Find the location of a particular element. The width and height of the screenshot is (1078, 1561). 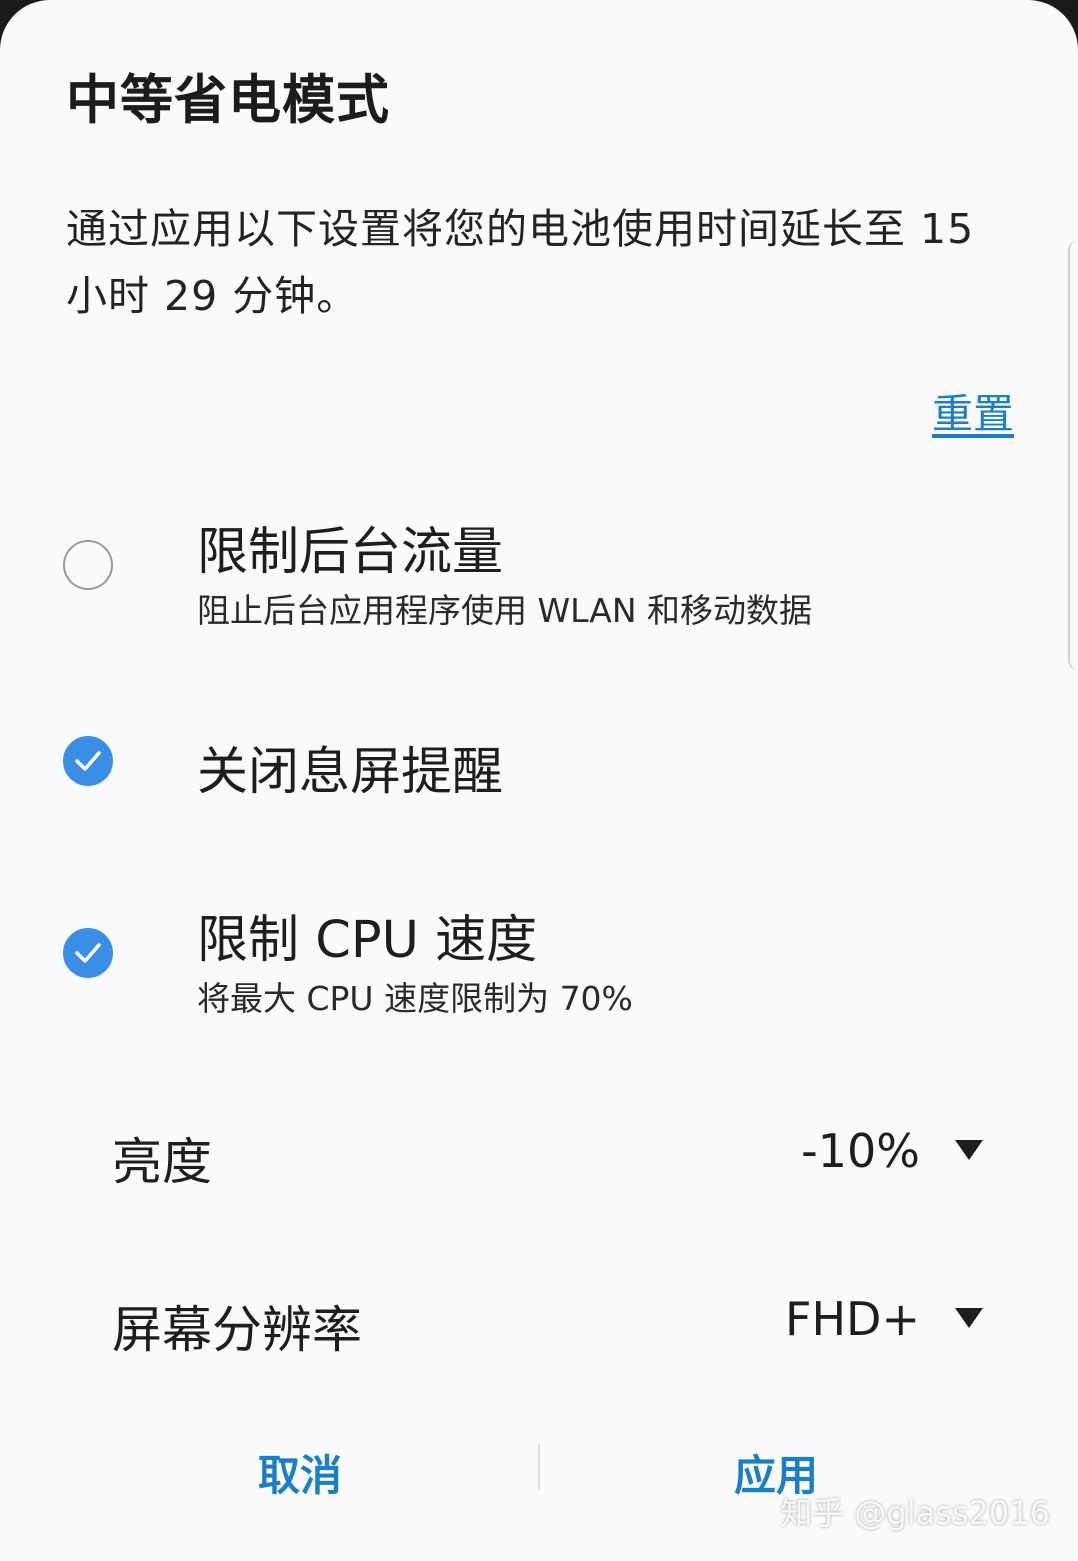

setting-screen-resolution: 屏幕分辨率 FHD+ is located at coordinates (539, 1325).